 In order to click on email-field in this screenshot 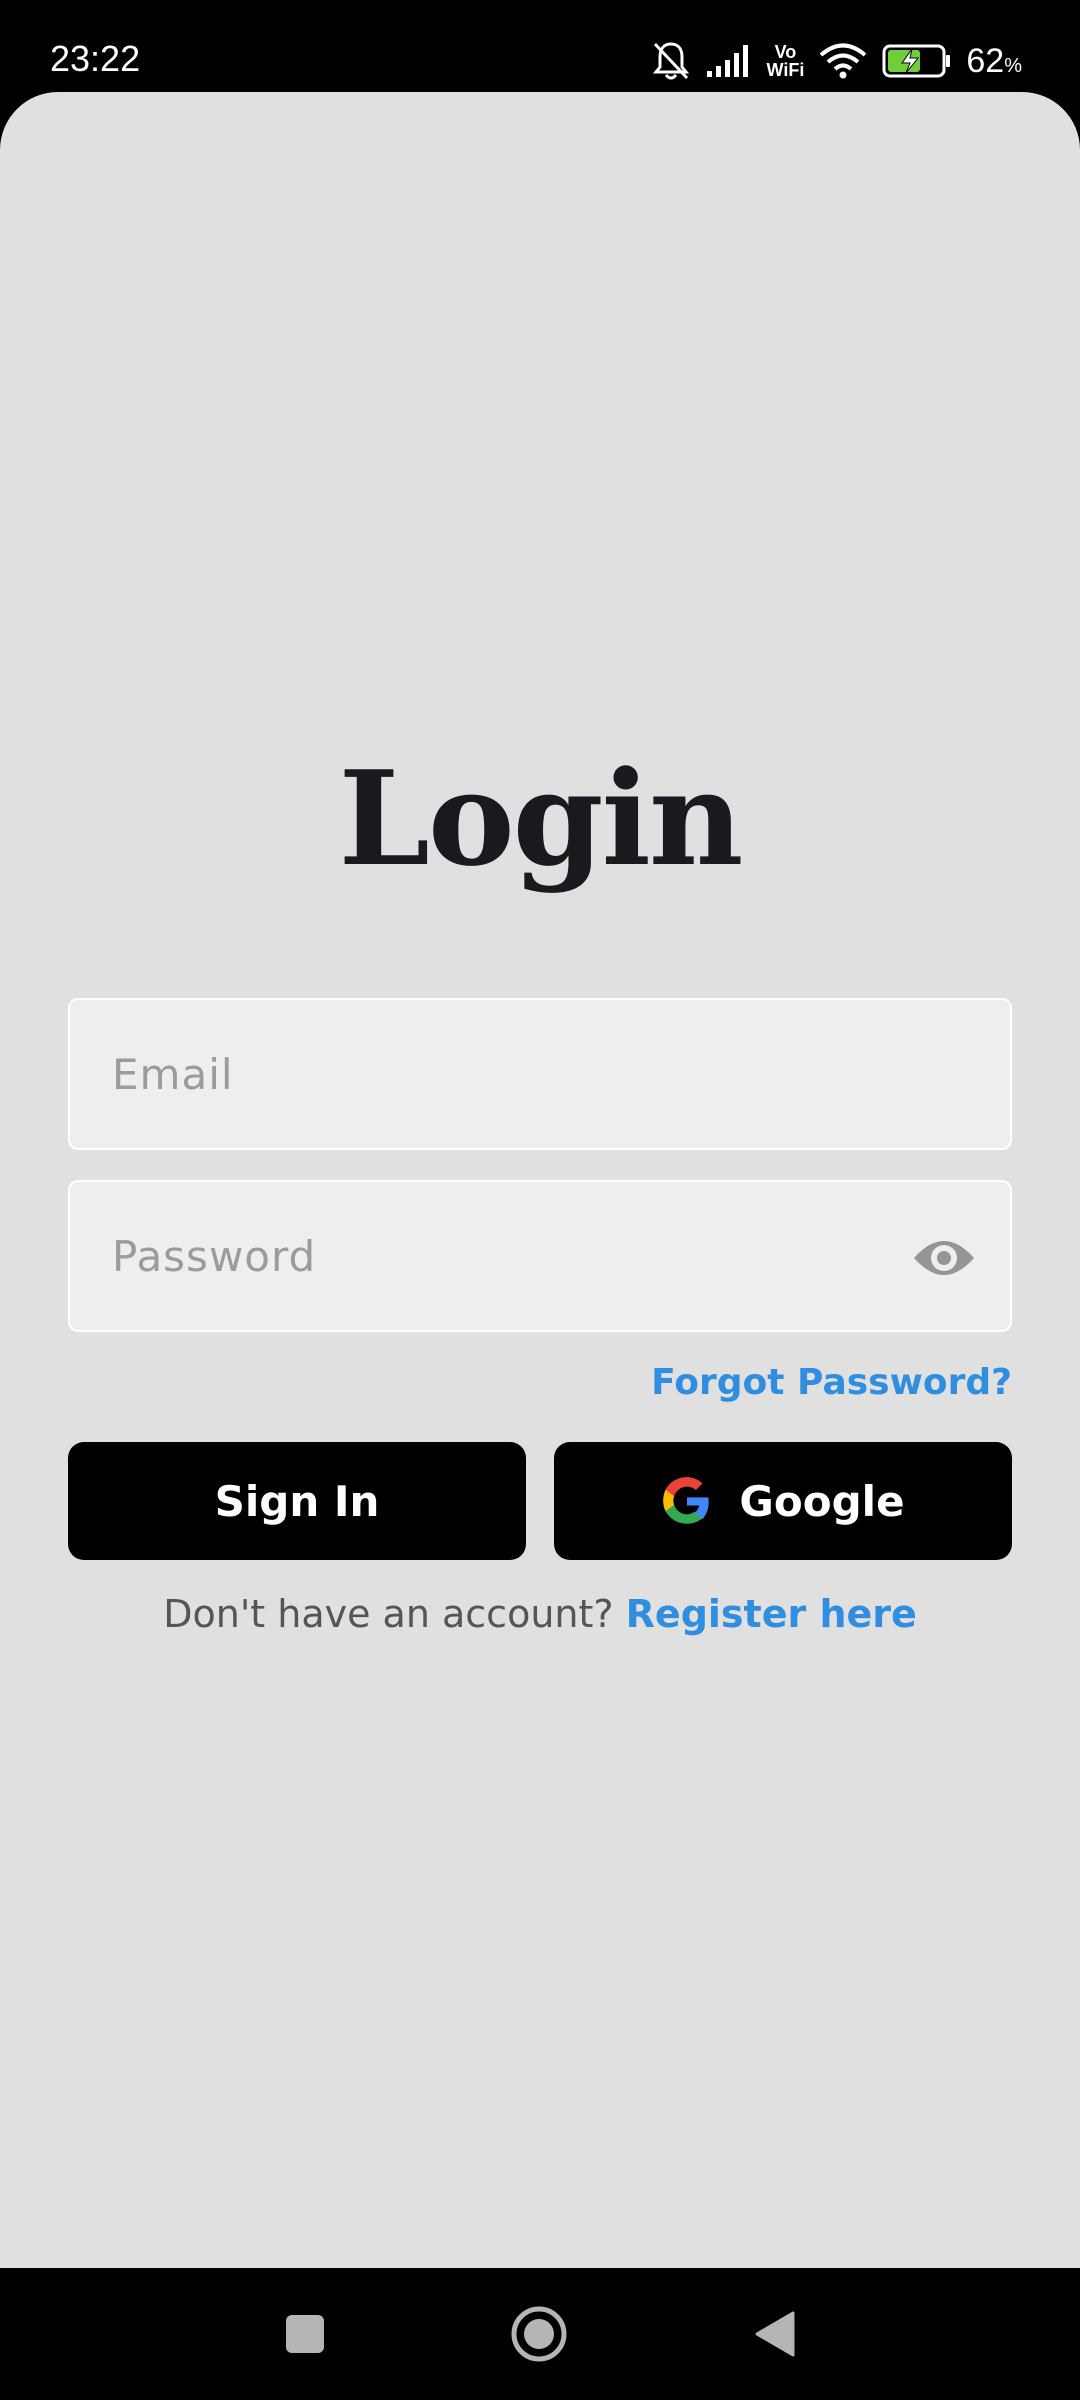, I will do `click(540, 1074)`.